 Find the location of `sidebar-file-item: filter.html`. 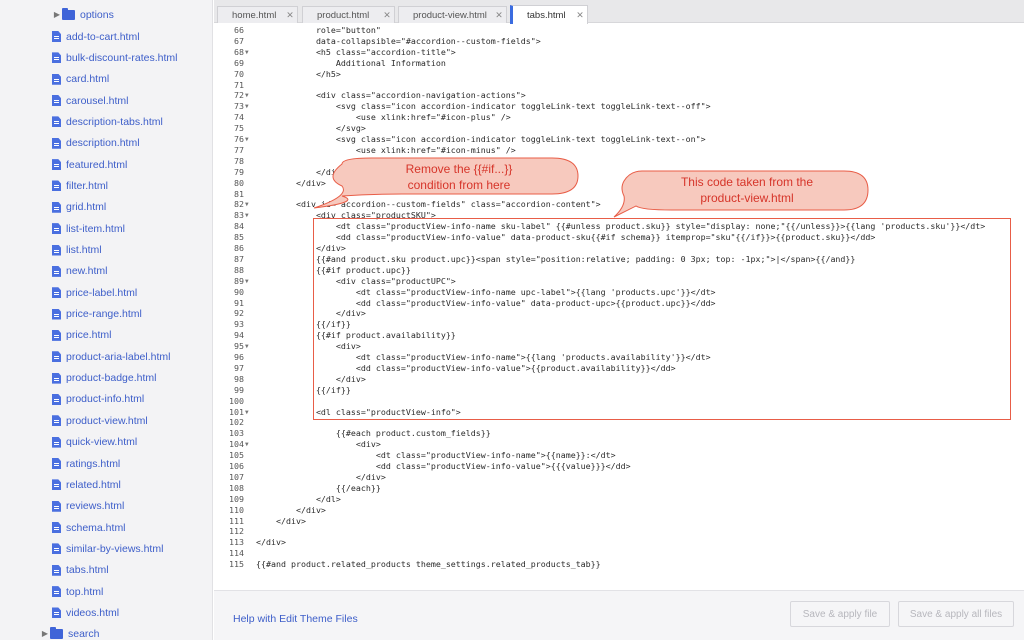

sidebar-file-item: filter.html is located at coordinates (54, 185).